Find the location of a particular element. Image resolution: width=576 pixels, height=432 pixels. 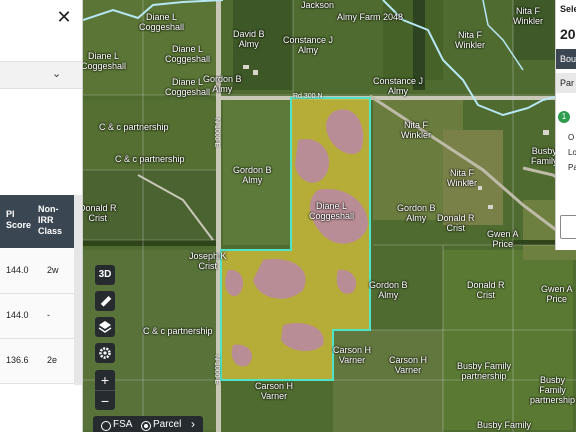

zoom-out-button: − is located at coordinates (105, 400).